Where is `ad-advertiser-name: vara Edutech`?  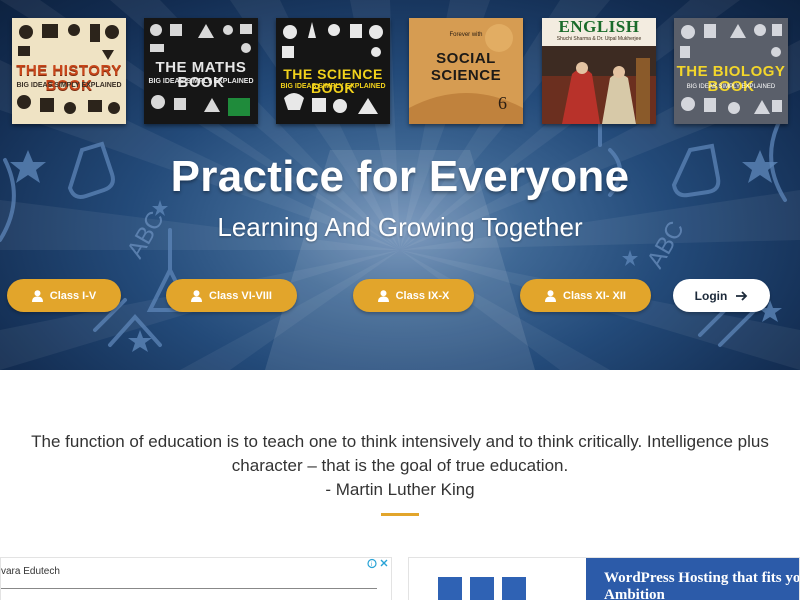 ad-advertiser-name: vara Edutech is located at coordinates (30, 571).